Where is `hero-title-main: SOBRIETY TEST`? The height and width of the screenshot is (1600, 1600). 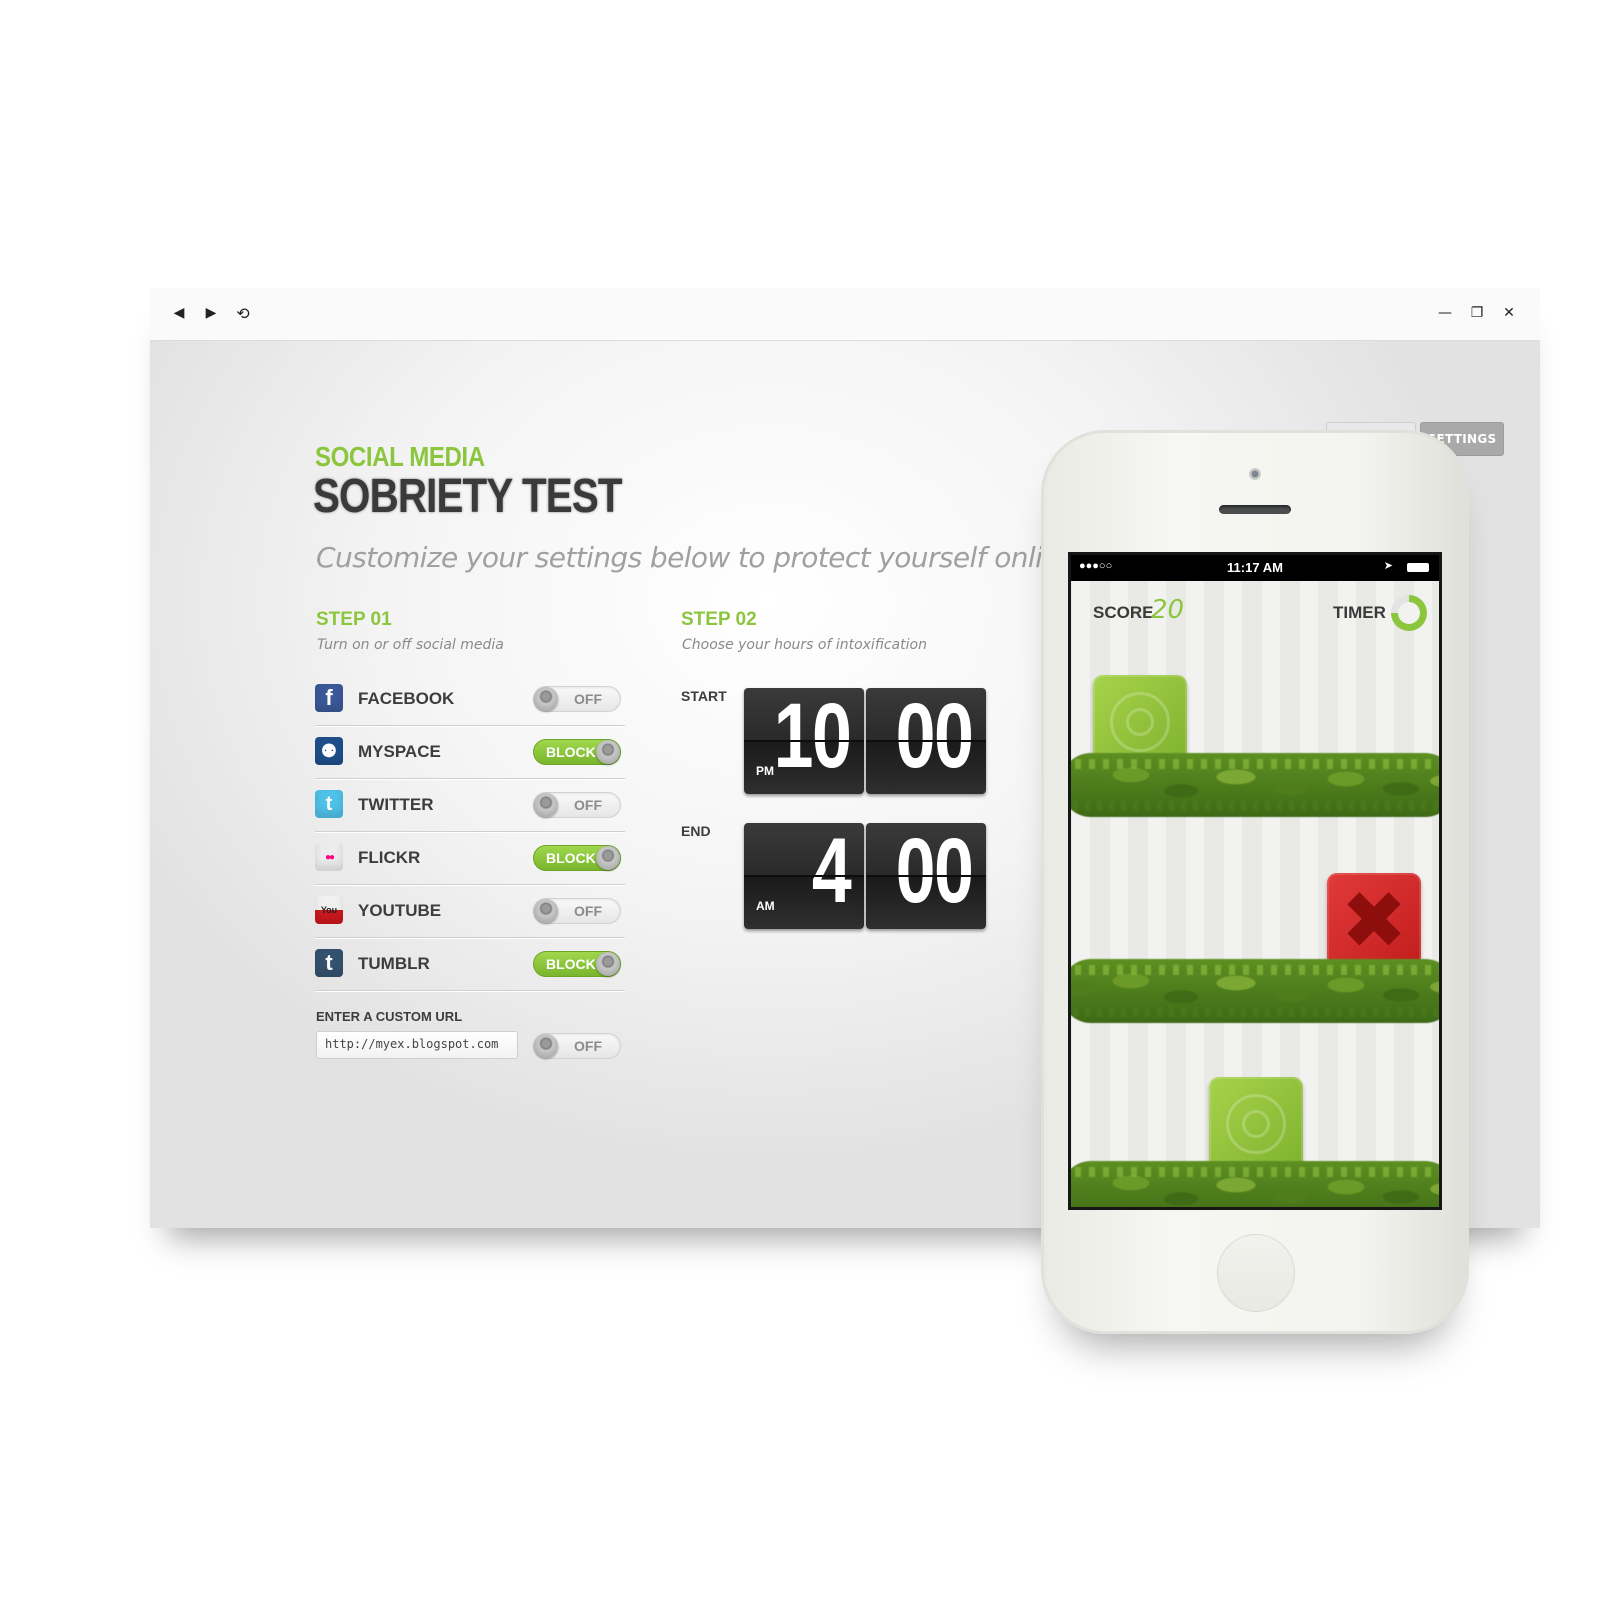 hero-title-main: SOBRIETY TEST is located at coordinates (468, 496).